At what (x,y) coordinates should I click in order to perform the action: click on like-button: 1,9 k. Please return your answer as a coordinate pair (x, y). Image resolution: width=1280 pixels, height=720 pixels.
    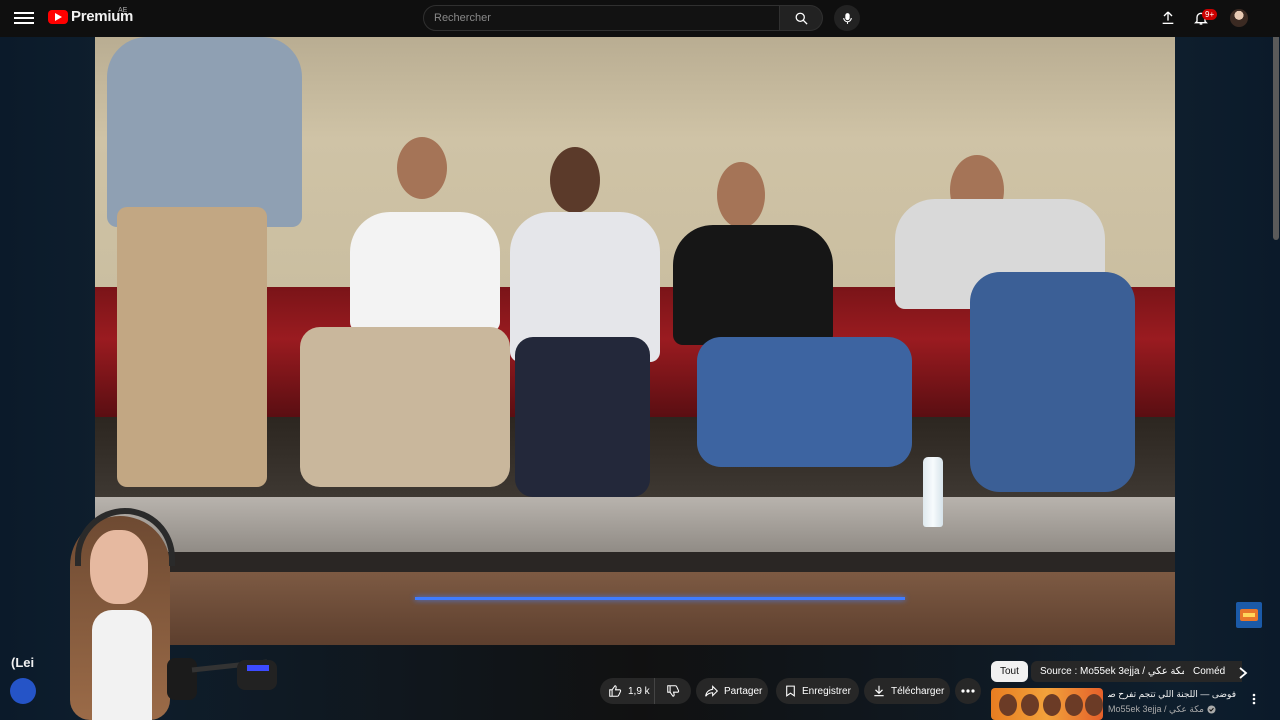
    Looking at the image, I should click on (627, 691).